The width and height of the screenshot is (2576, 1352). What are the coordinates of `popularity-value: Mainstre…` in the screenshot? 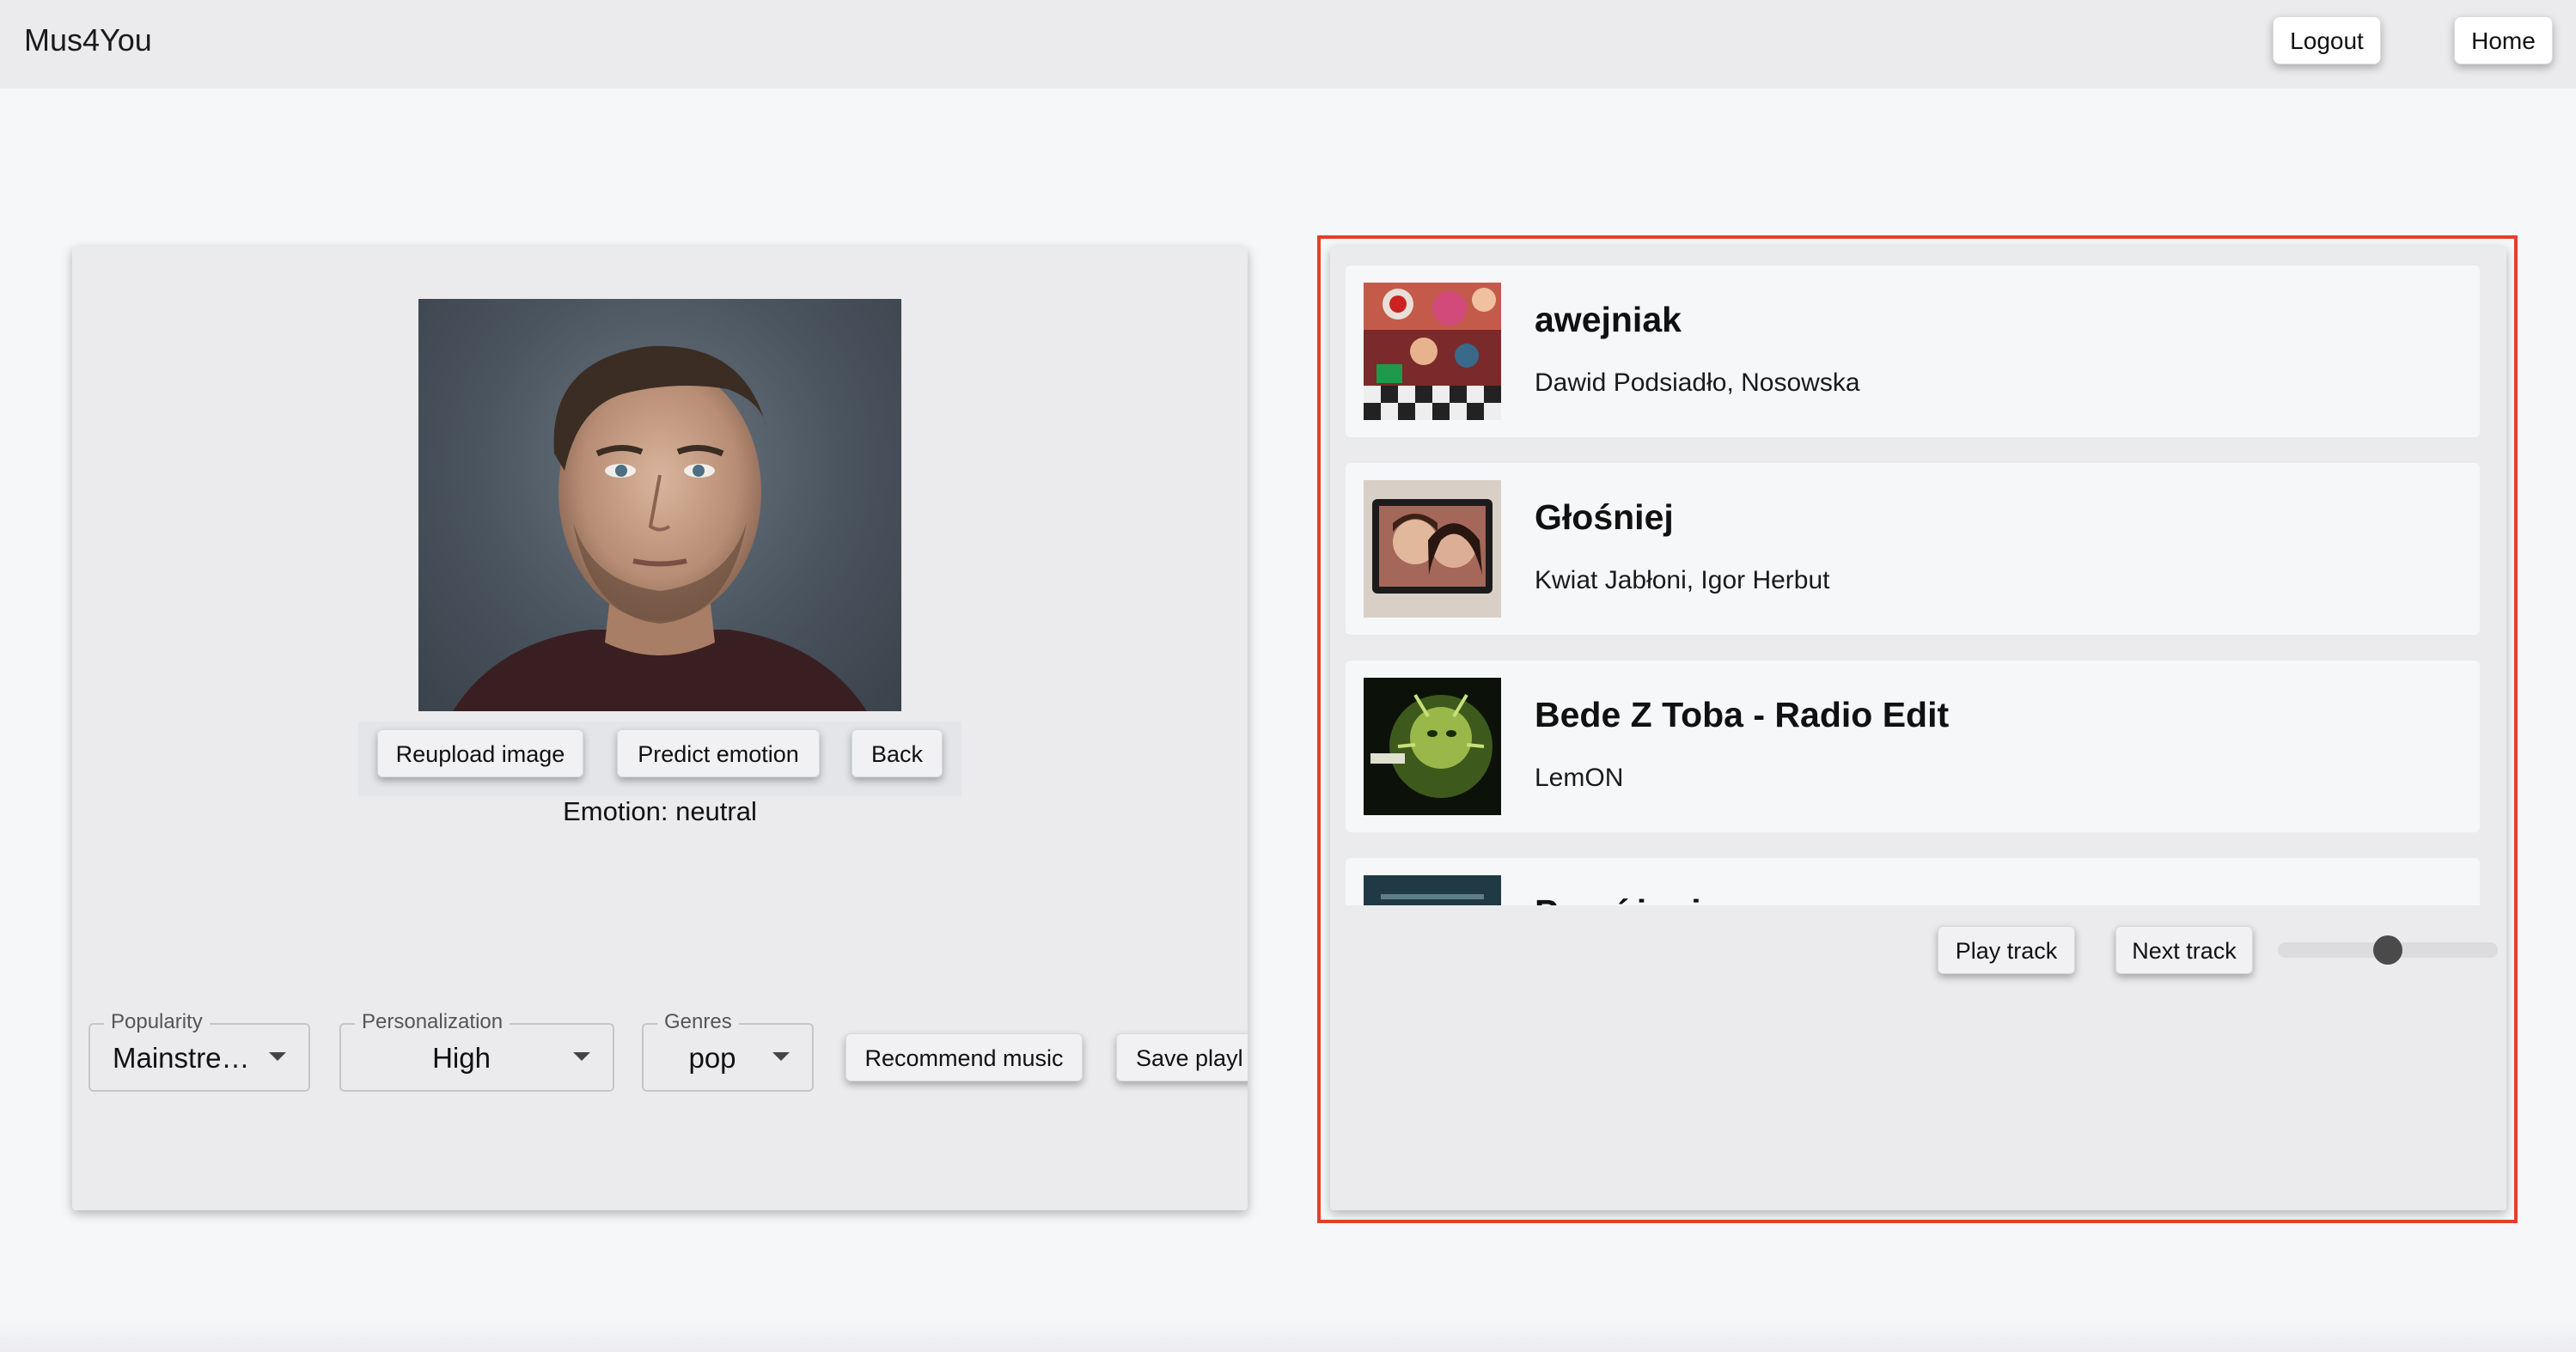 It's located at (181, 1058).